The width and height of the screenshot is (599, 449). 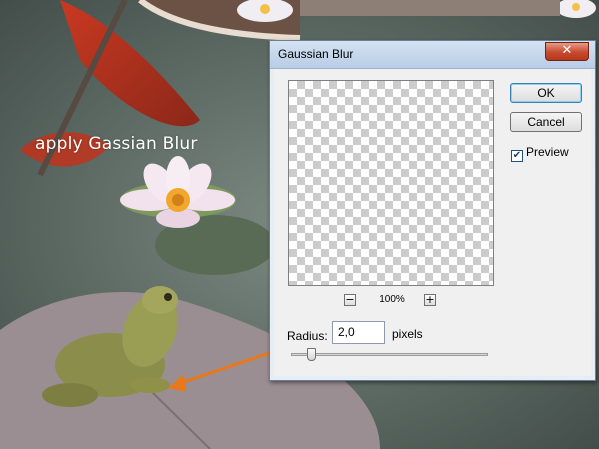 What do you see at coordinates (392, 299) in the screenshot?
I see `zoom-level: 100%` at bounding box center [392, 299].